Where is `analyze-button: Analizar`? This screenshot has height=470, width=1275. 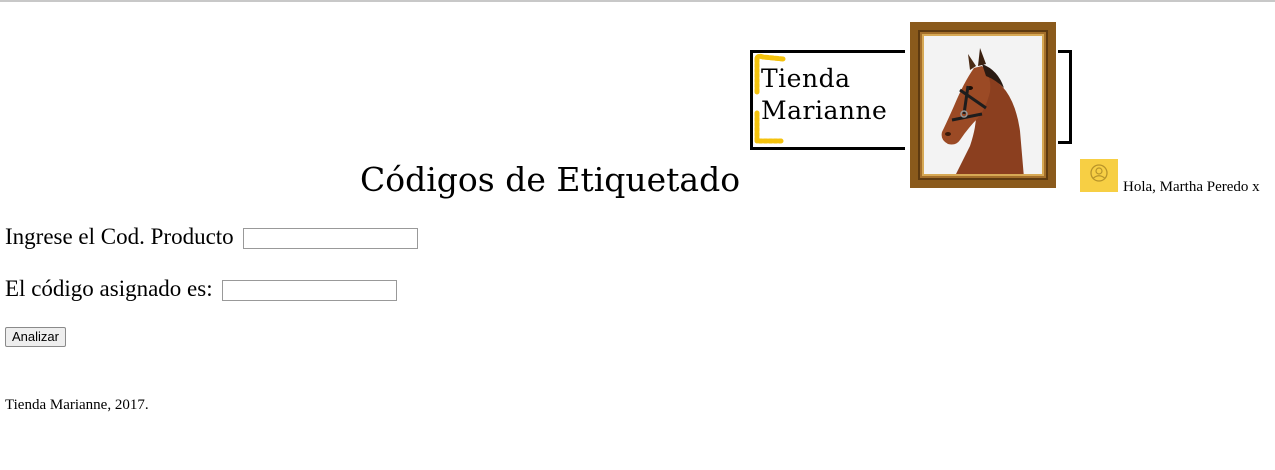 analyze-button: Analizar is located at coordinates (35, 337).